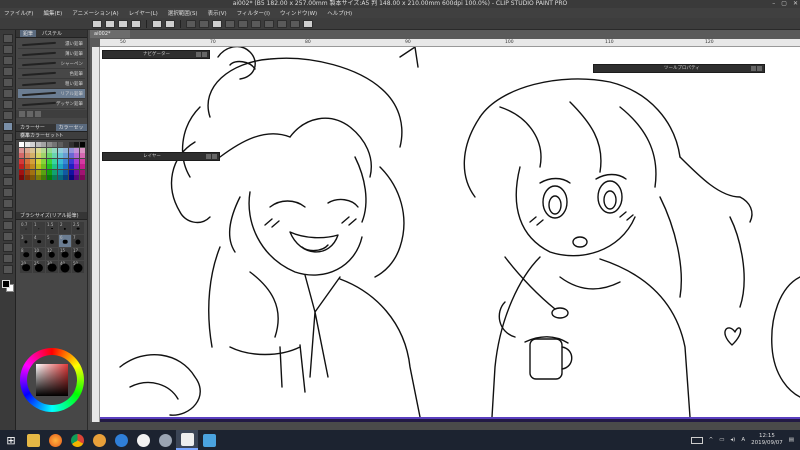 The width and height of the screenshot is (800, 450). What do you see at coordinates (7, 60) in the screenshot?
I see `operation-tool-icon` at bounding box center [7, 60].